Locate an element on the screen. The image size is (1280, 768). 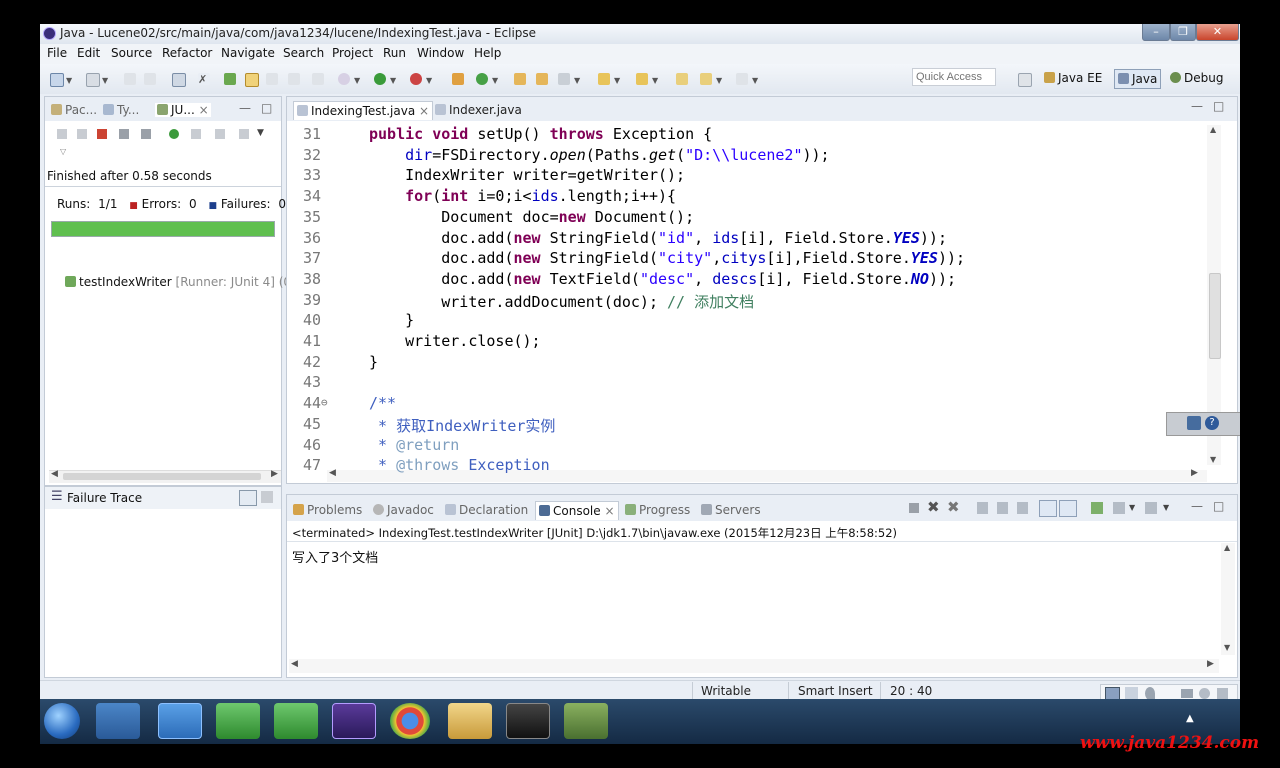
tab-problems: Problems is located at coordinates (327, 510).